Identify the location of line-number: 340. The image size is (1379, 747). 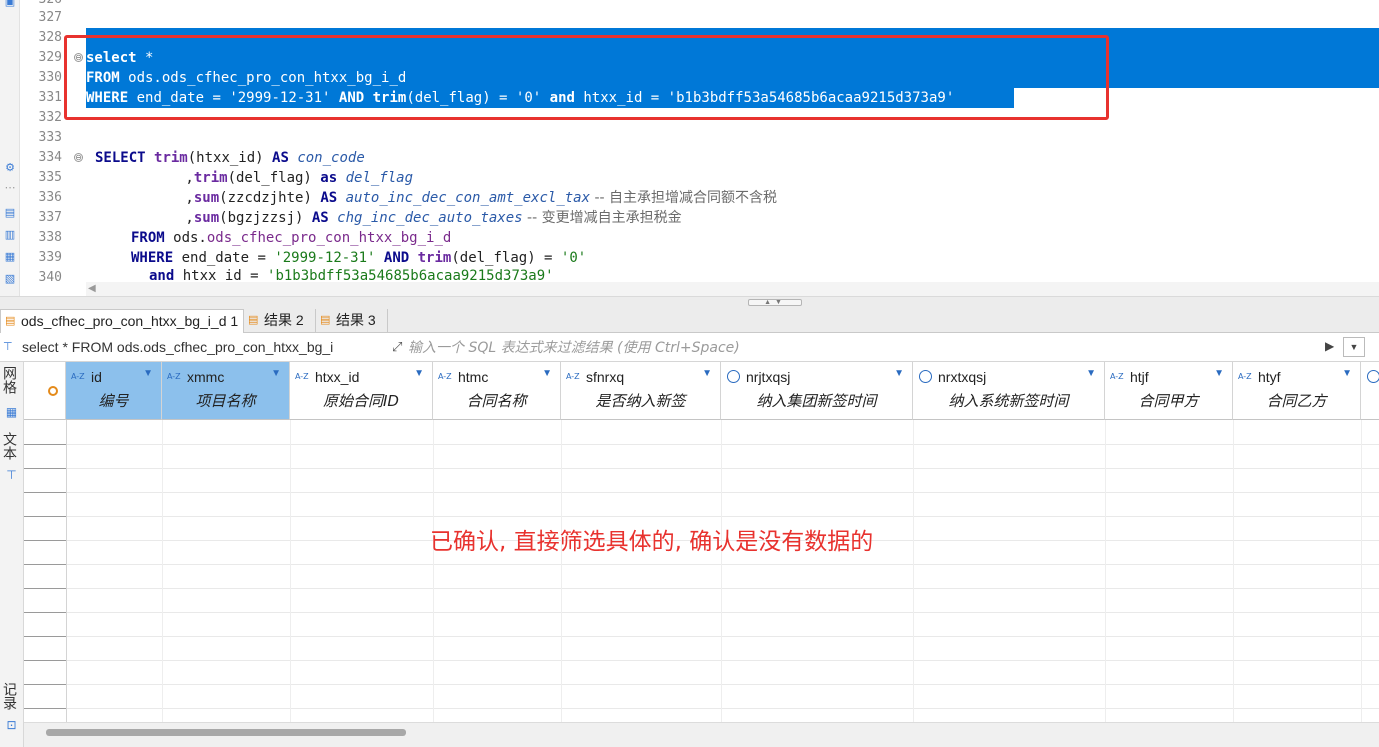
(50, 277).